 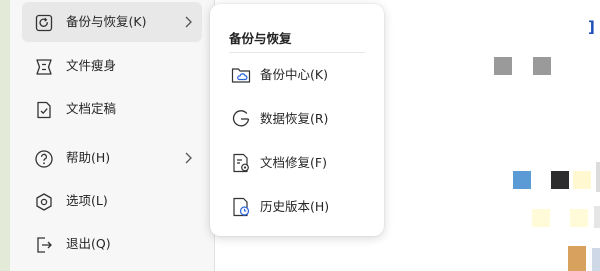 What do you see at coordinates (44, 202) in the screenshot?
I see `options-icon` at bounding box center [44, 202].